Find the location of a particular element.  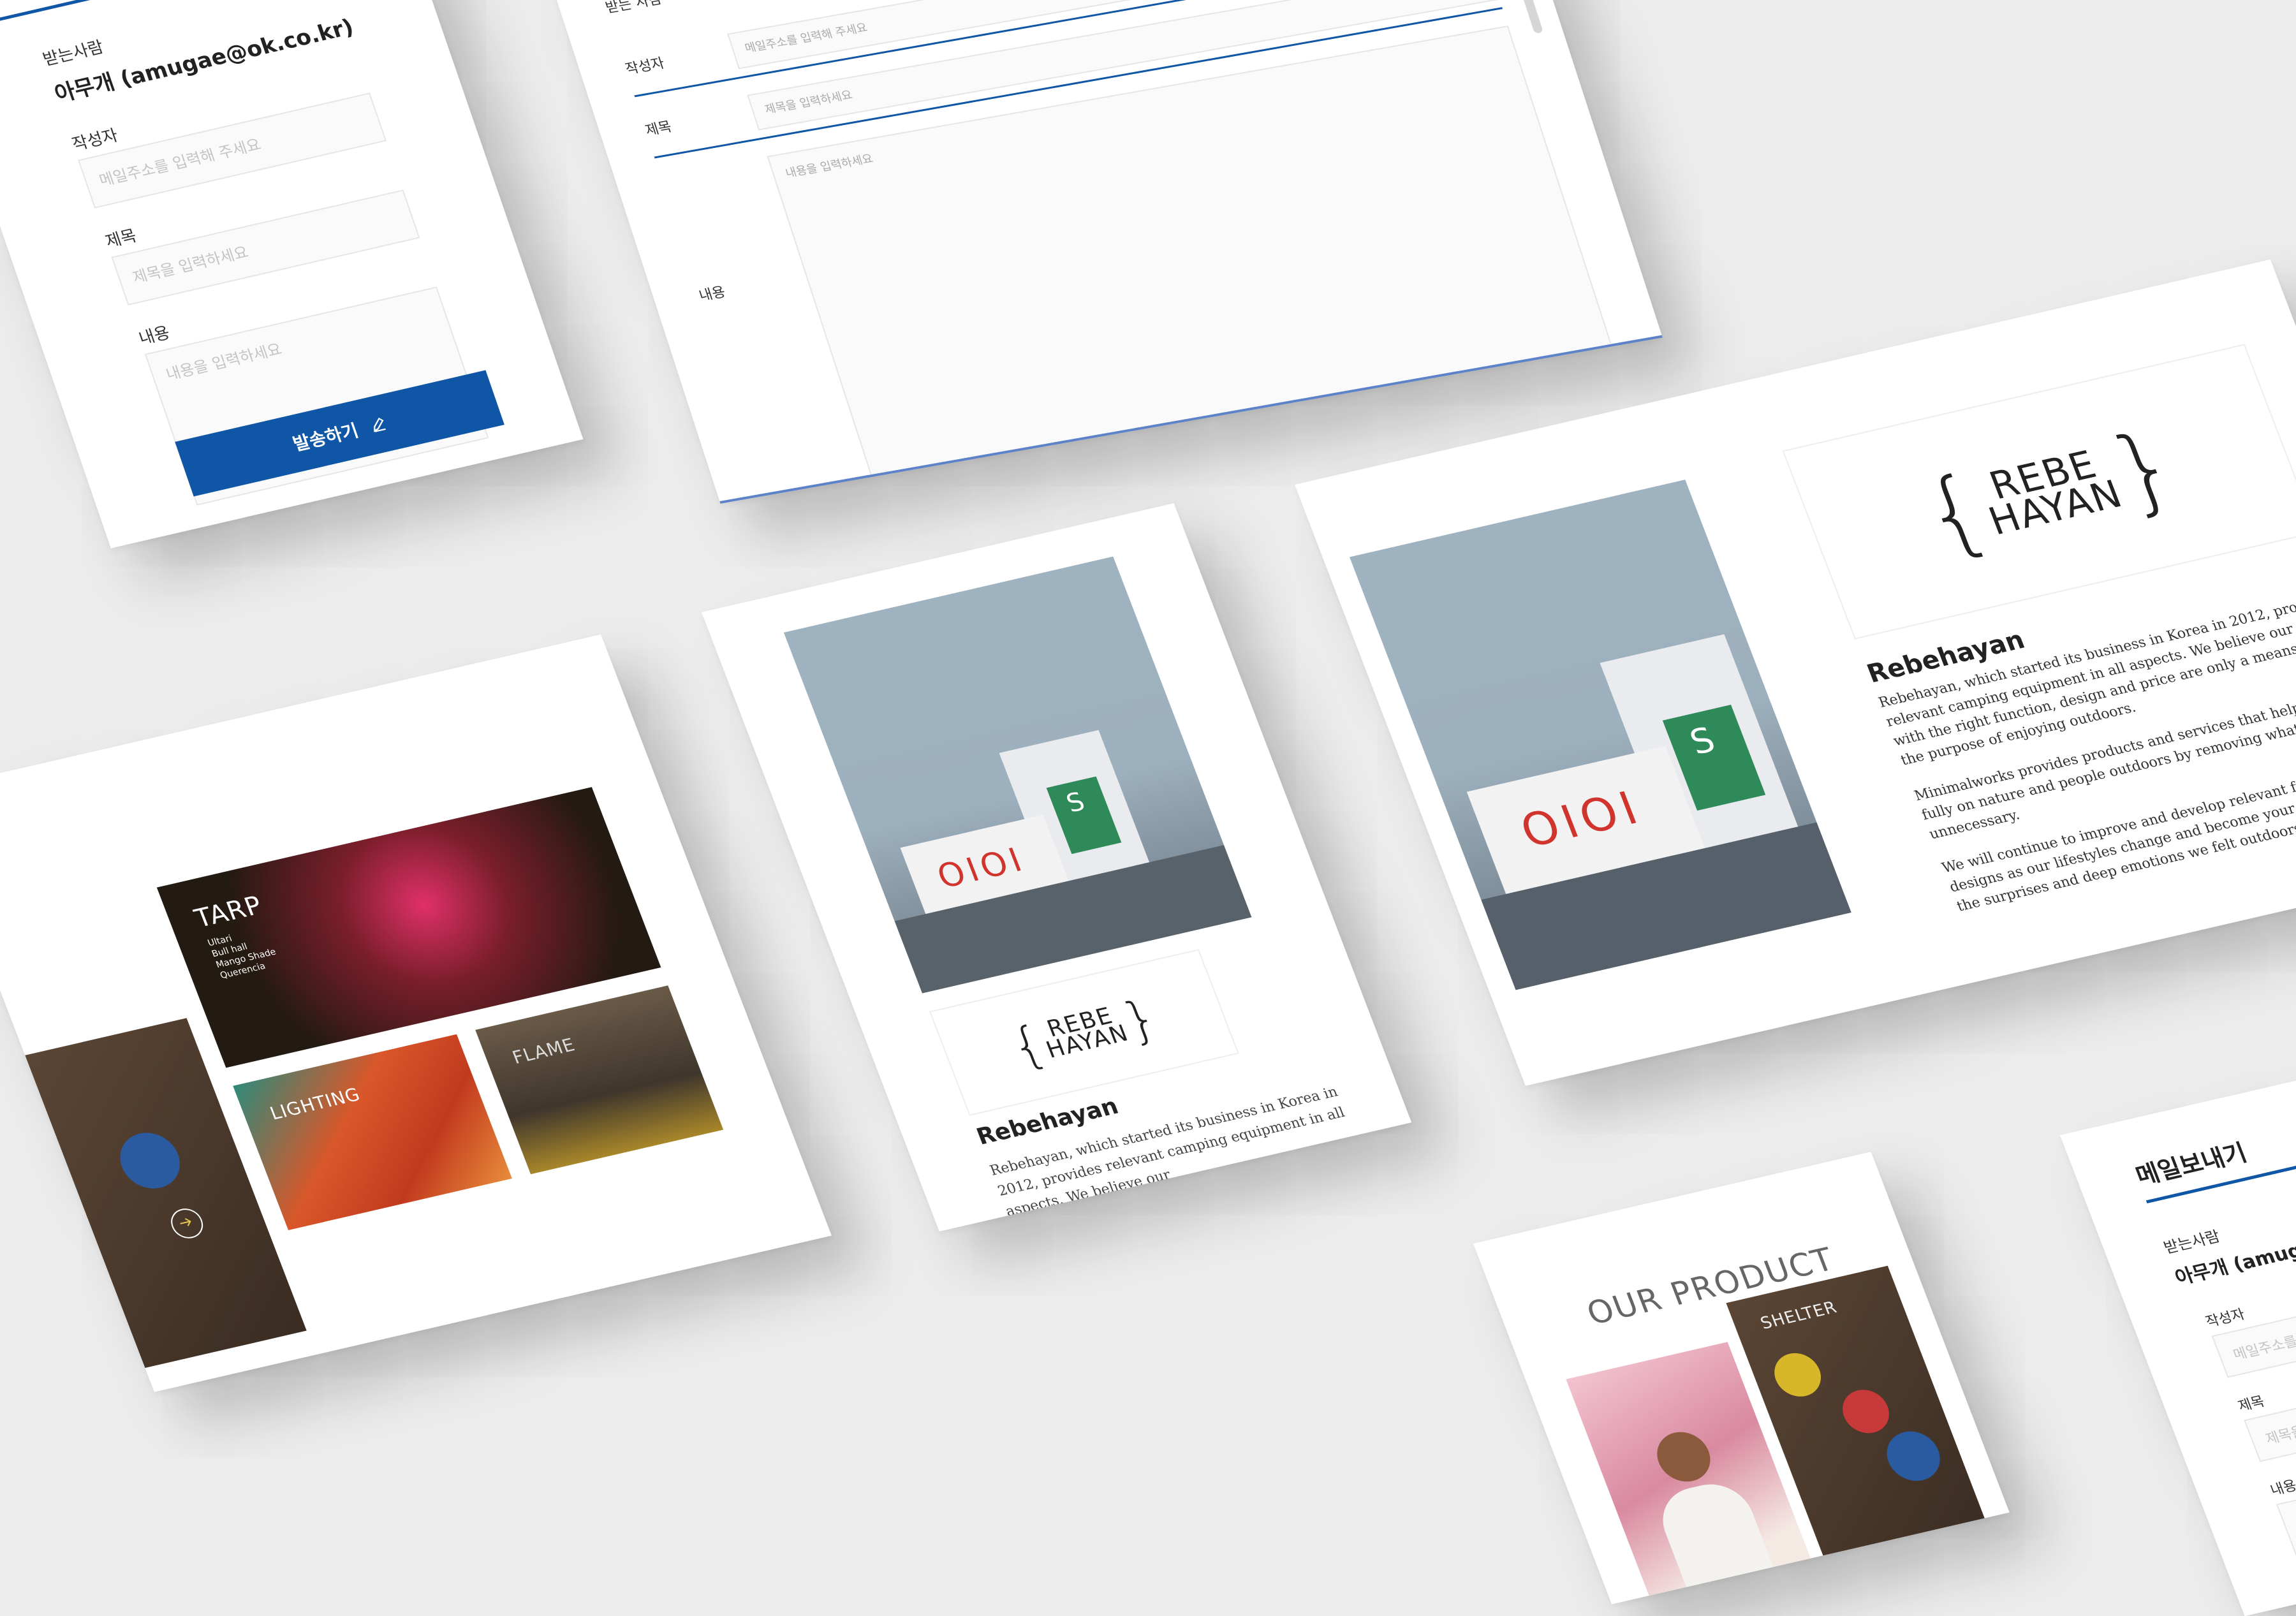

content-placeholder: 내용을 입력하세요 is located at coordinates (829, 166).